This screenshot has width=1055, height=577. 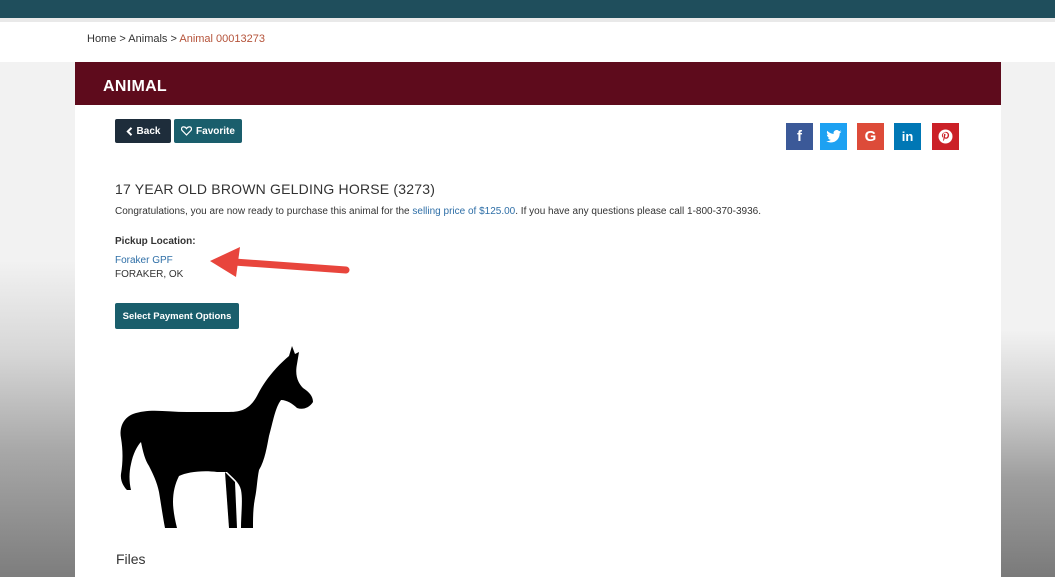 I want to click on twitter-share-button, so click(x=833, y=136).